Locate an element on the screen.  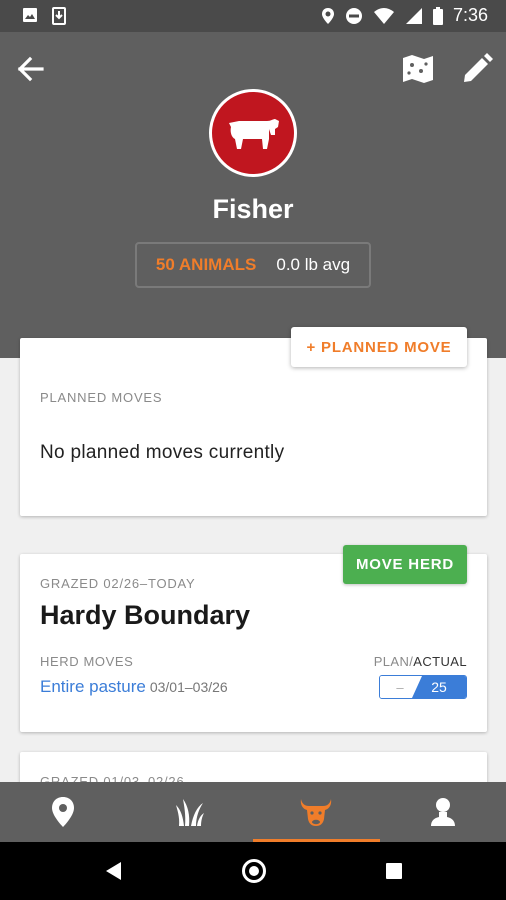
nav-pastures is located at coordinates (190, 812).